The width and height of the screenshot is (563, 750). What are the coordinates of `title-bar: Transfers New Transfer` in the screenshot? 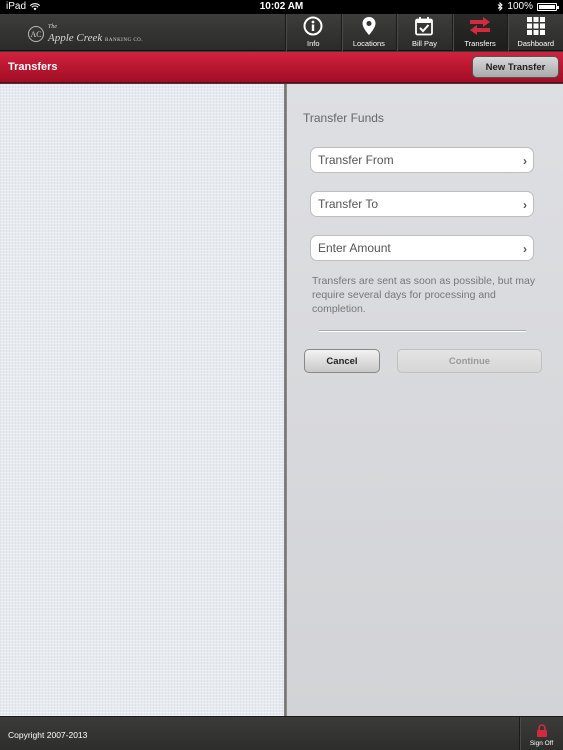 It's located at (281, 67).